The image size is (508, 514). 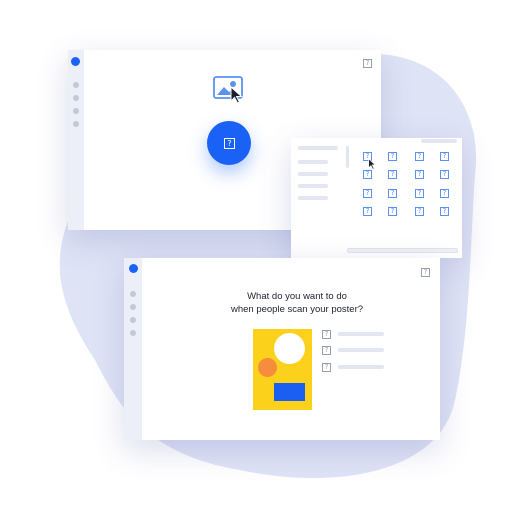 I want to click on menu-line, so click(x=318, y=148).